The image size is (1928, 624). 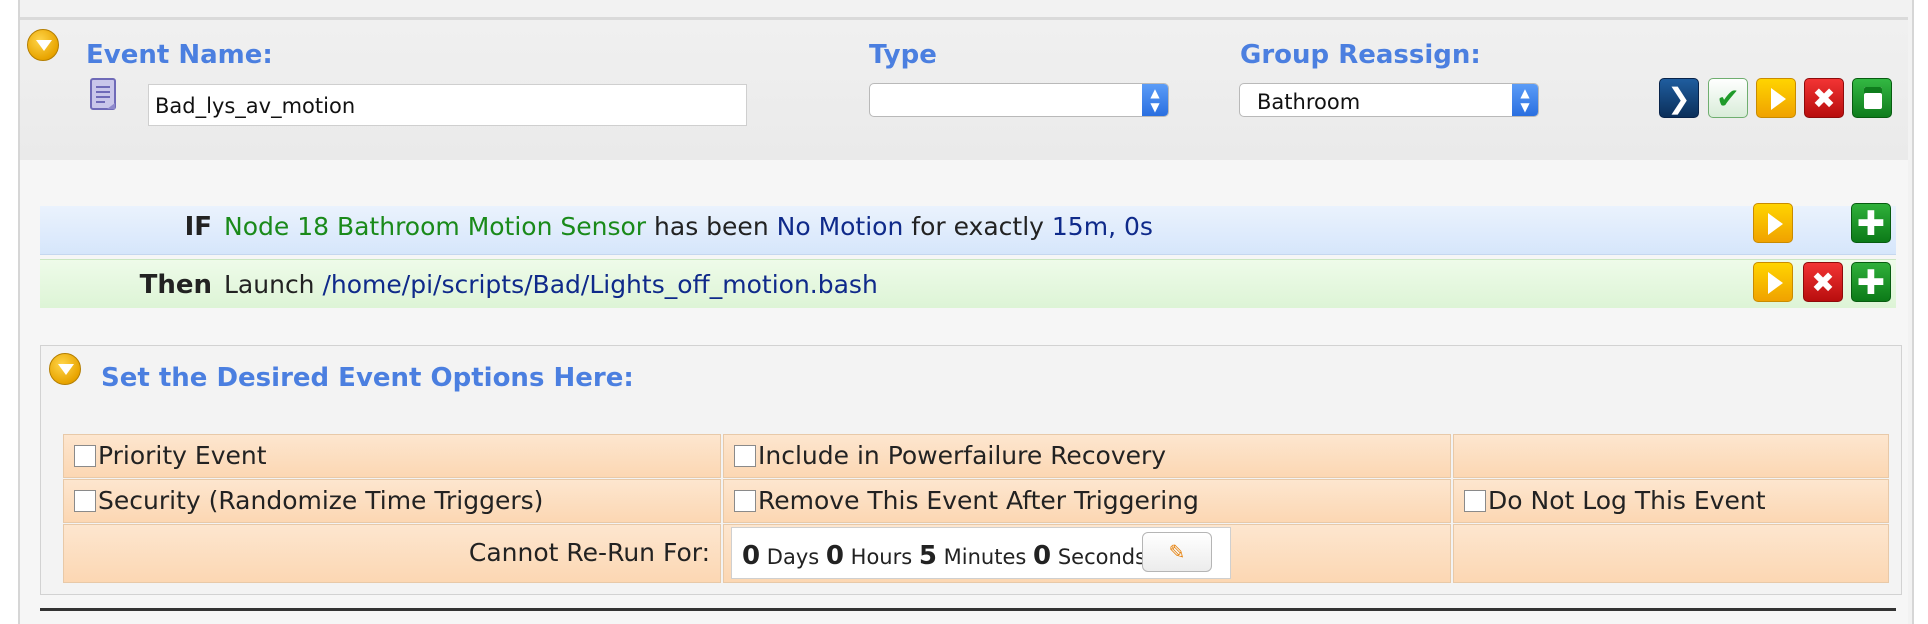 I want to click on remove-option-cell: Remove This Event After Triggering, so click(x=1087, y=501).